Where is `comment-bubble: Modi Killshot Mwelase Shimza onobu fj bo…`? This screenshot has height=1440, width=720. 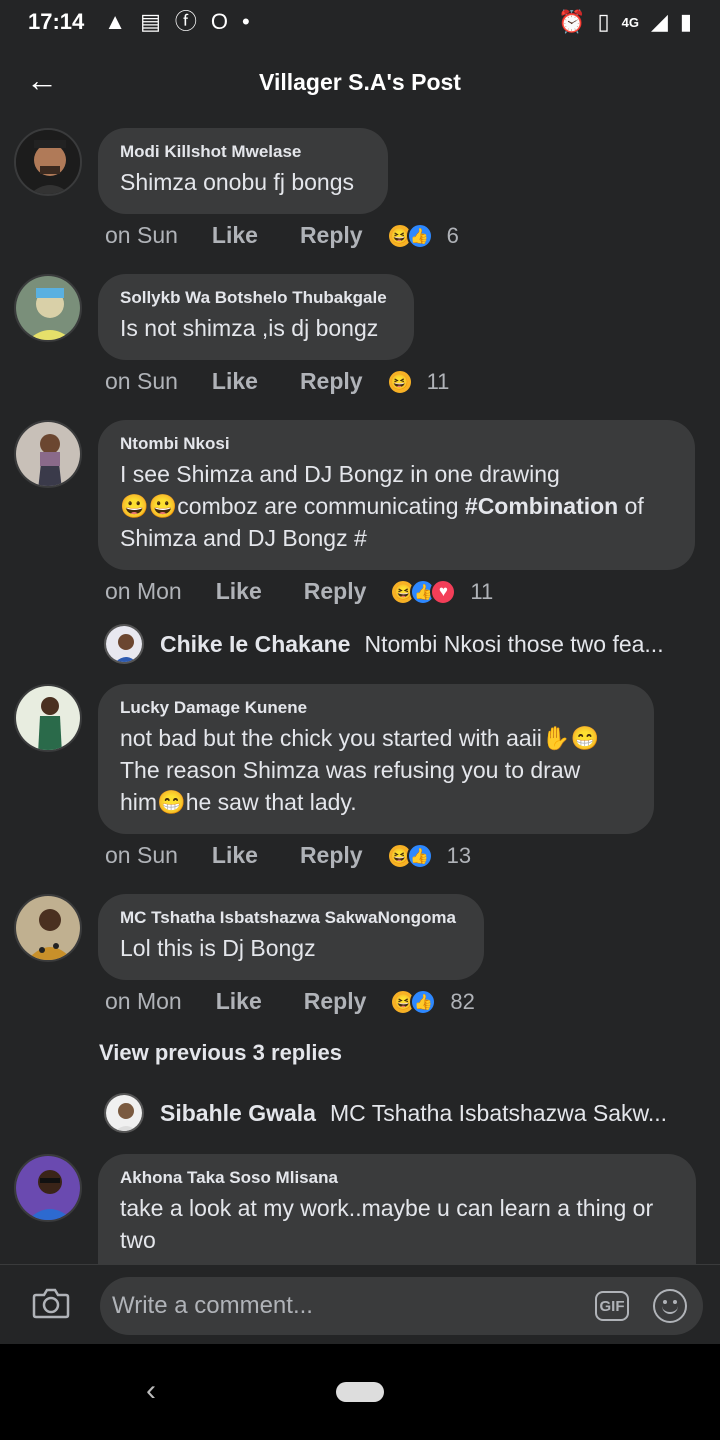 comment-bubble: Modi Killshot Mwelase Shimza onobu fj bo… is located at coordinates (243, 171).